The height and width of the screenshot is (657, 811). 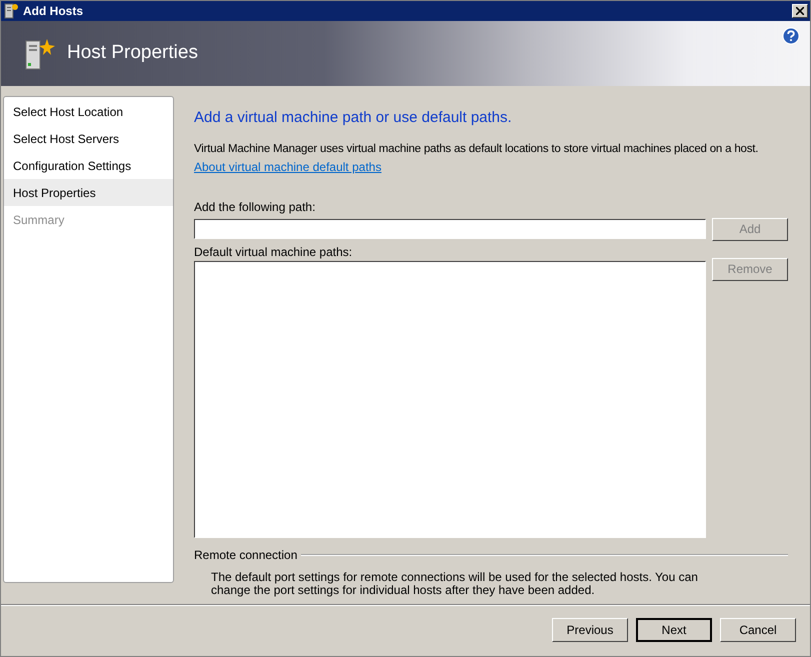 I want to click on wizard-button: Previous, so click(x=590, y=630).